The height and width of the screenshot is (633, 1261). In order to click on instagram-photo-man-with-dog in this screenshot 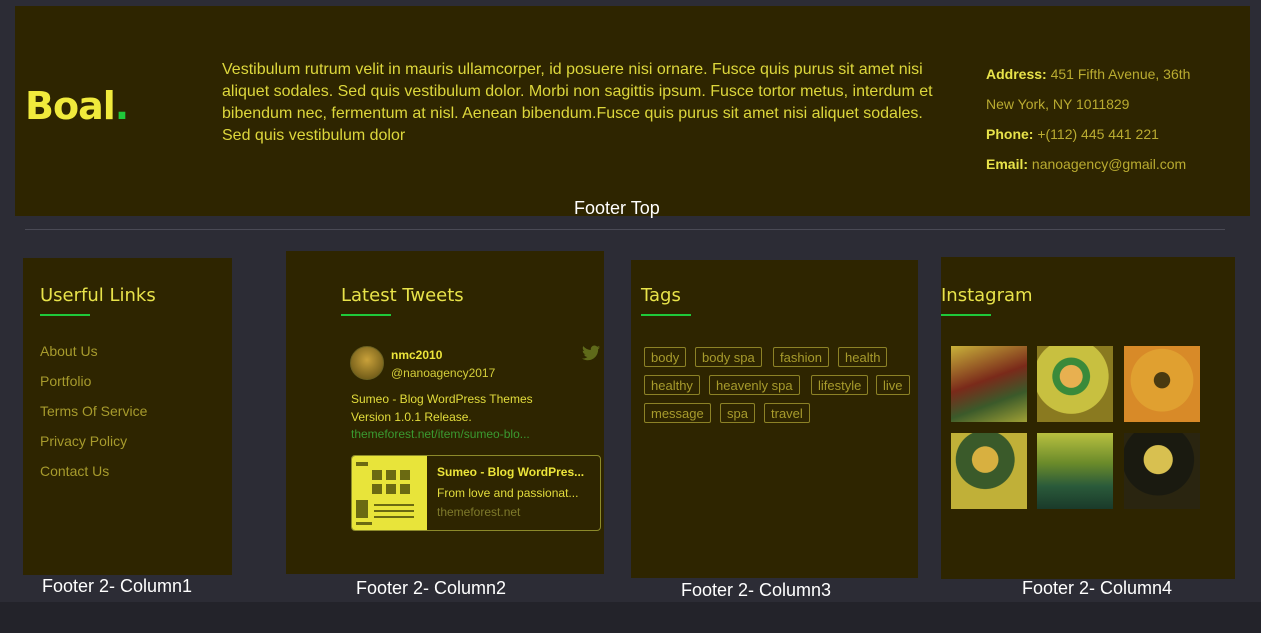, I will do `click(989, 471)`.